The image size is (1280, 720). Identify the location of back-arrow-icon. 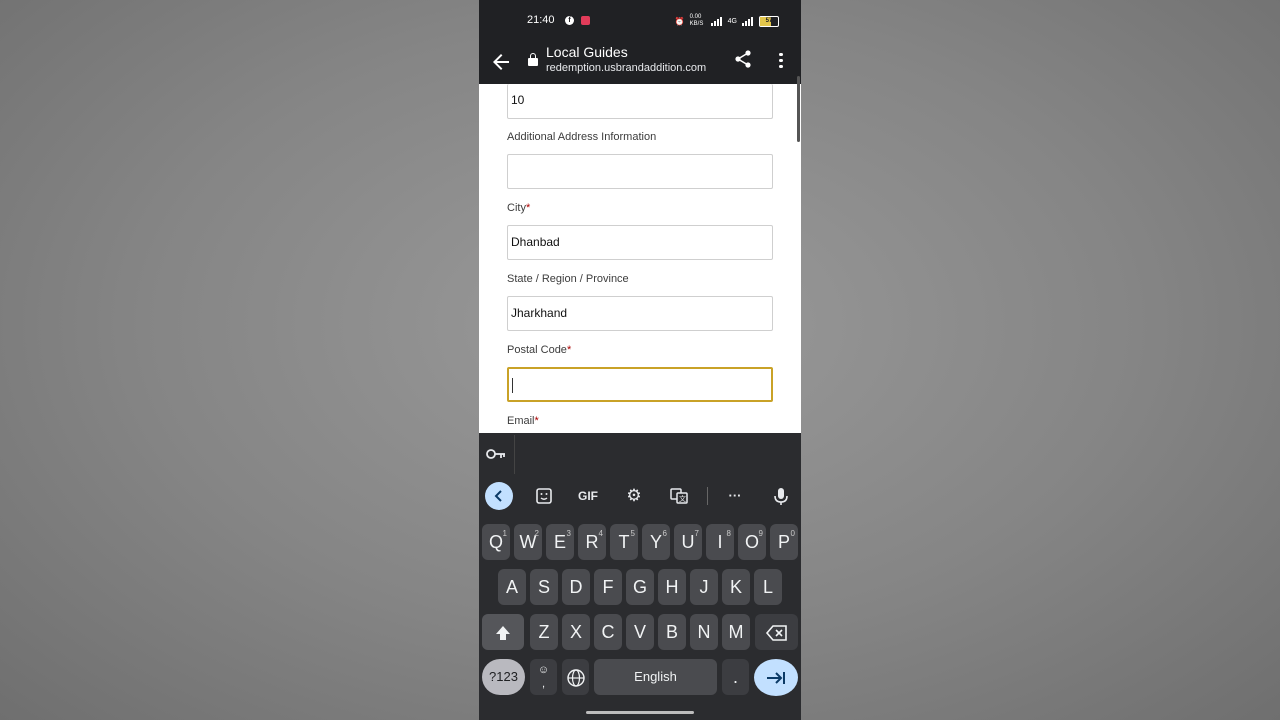
(501, 62).